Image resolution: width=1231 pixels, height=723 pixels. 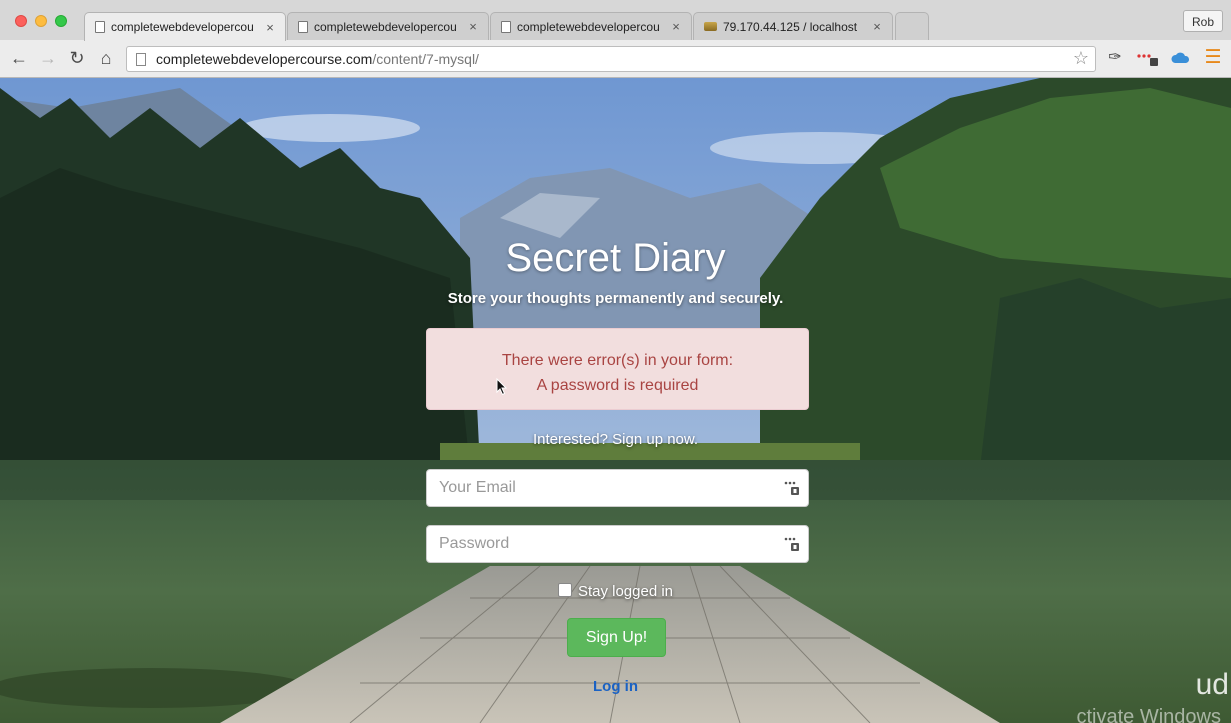 What do you see at coordinates (1115, 58) in the screenshot?
I see `eyedropper-extension-icon: ✑` at bounding box center [1115, 58].